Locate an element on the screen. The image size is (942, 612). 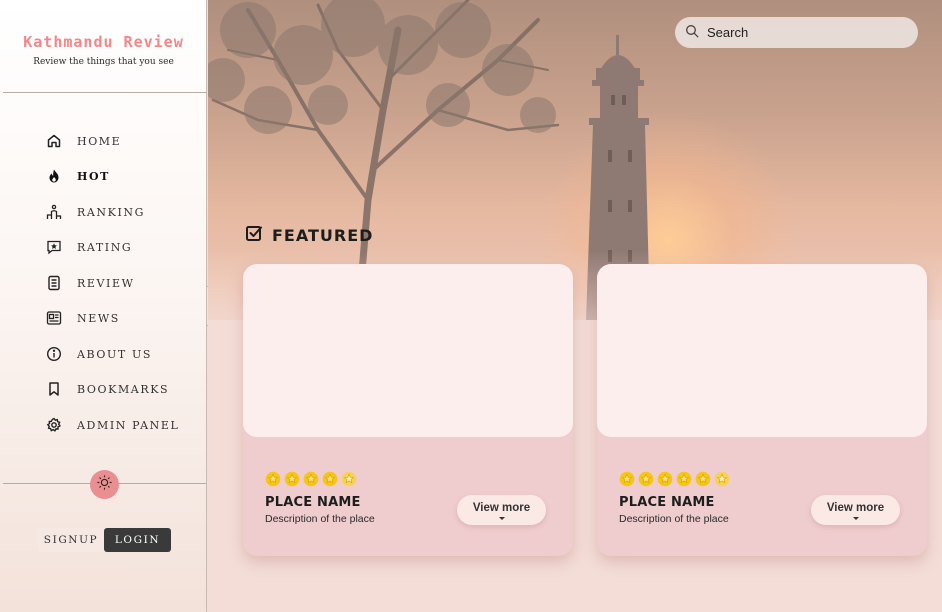
brand-title: Kathmandu Review is located at coordinates (103, 42).